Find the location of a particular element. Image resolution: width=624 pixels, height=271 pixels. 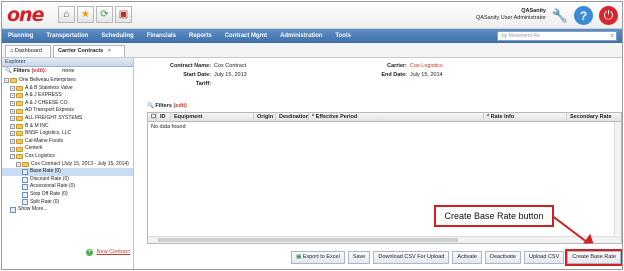

end-date-label: End Date: is located at coordinates (394, 75).